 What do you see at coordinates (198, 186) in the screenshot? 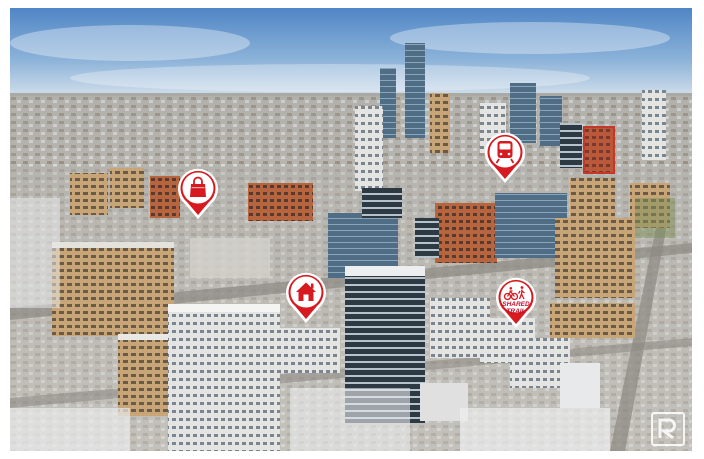
I see `shopping-bag-icon` at bounding box center [198, 186].